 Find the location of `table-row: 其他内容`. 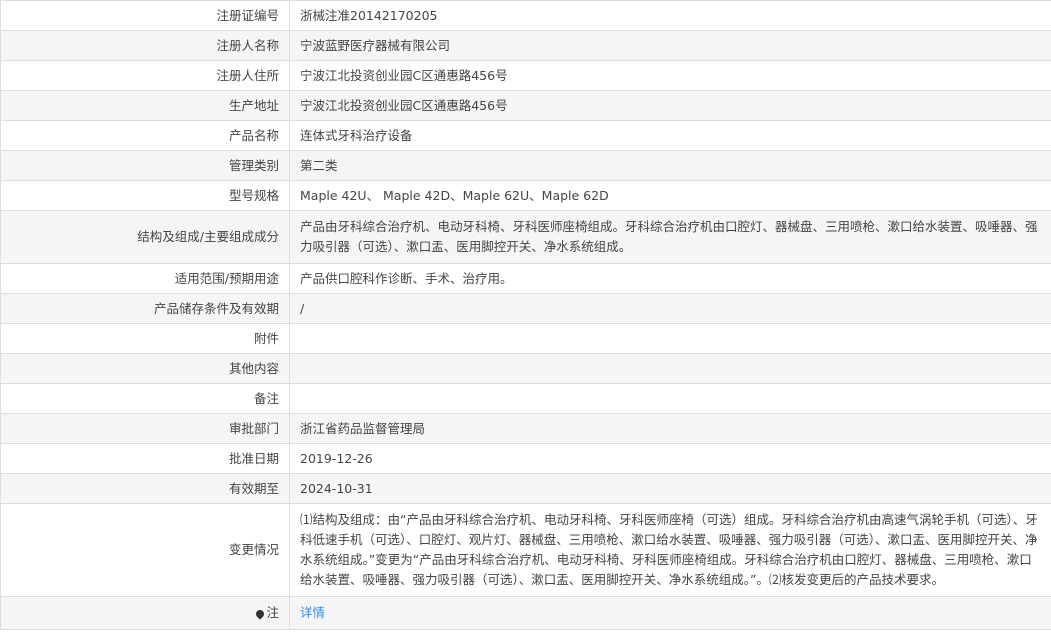

table-row: 其他内容 is located at coordinates (525, 368).